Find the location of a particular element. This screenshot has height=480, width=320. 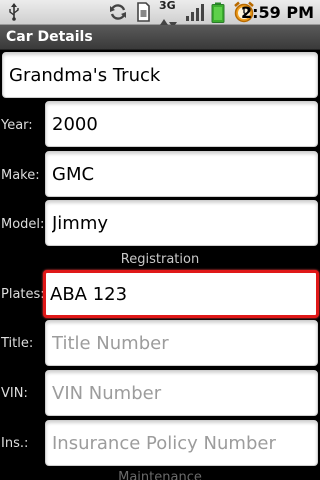

title-bar: Car Details is located at coordinates (160, 37).